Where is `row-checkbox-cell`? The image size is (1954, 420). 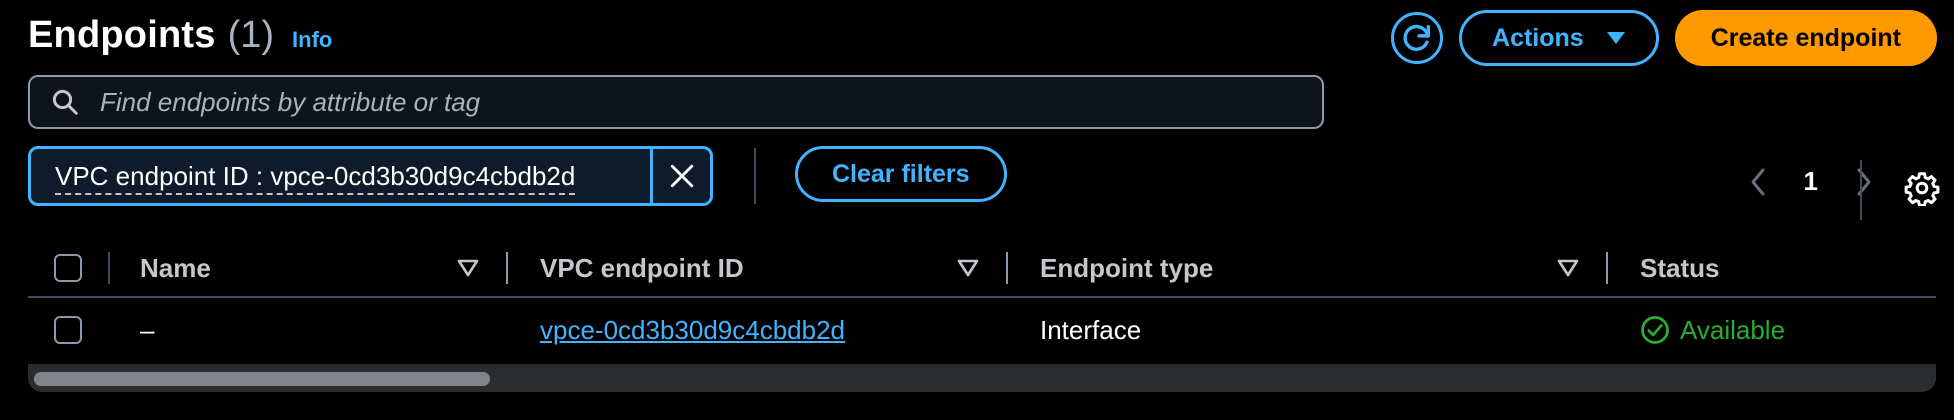 row-checkbox-cell is located at coordinates (68, 330).